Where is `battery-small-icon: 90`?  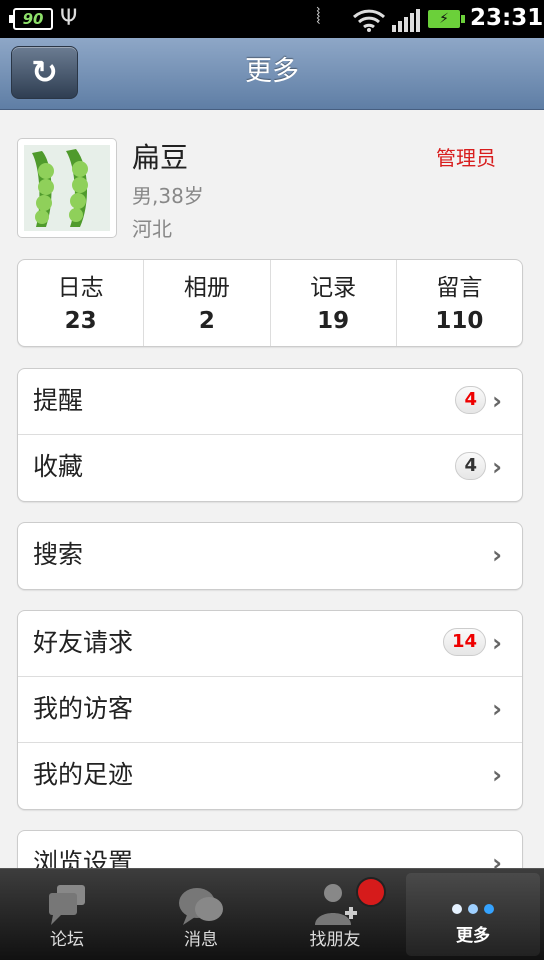 battery-small-icon: 90 is located at coordinates (31, 19).